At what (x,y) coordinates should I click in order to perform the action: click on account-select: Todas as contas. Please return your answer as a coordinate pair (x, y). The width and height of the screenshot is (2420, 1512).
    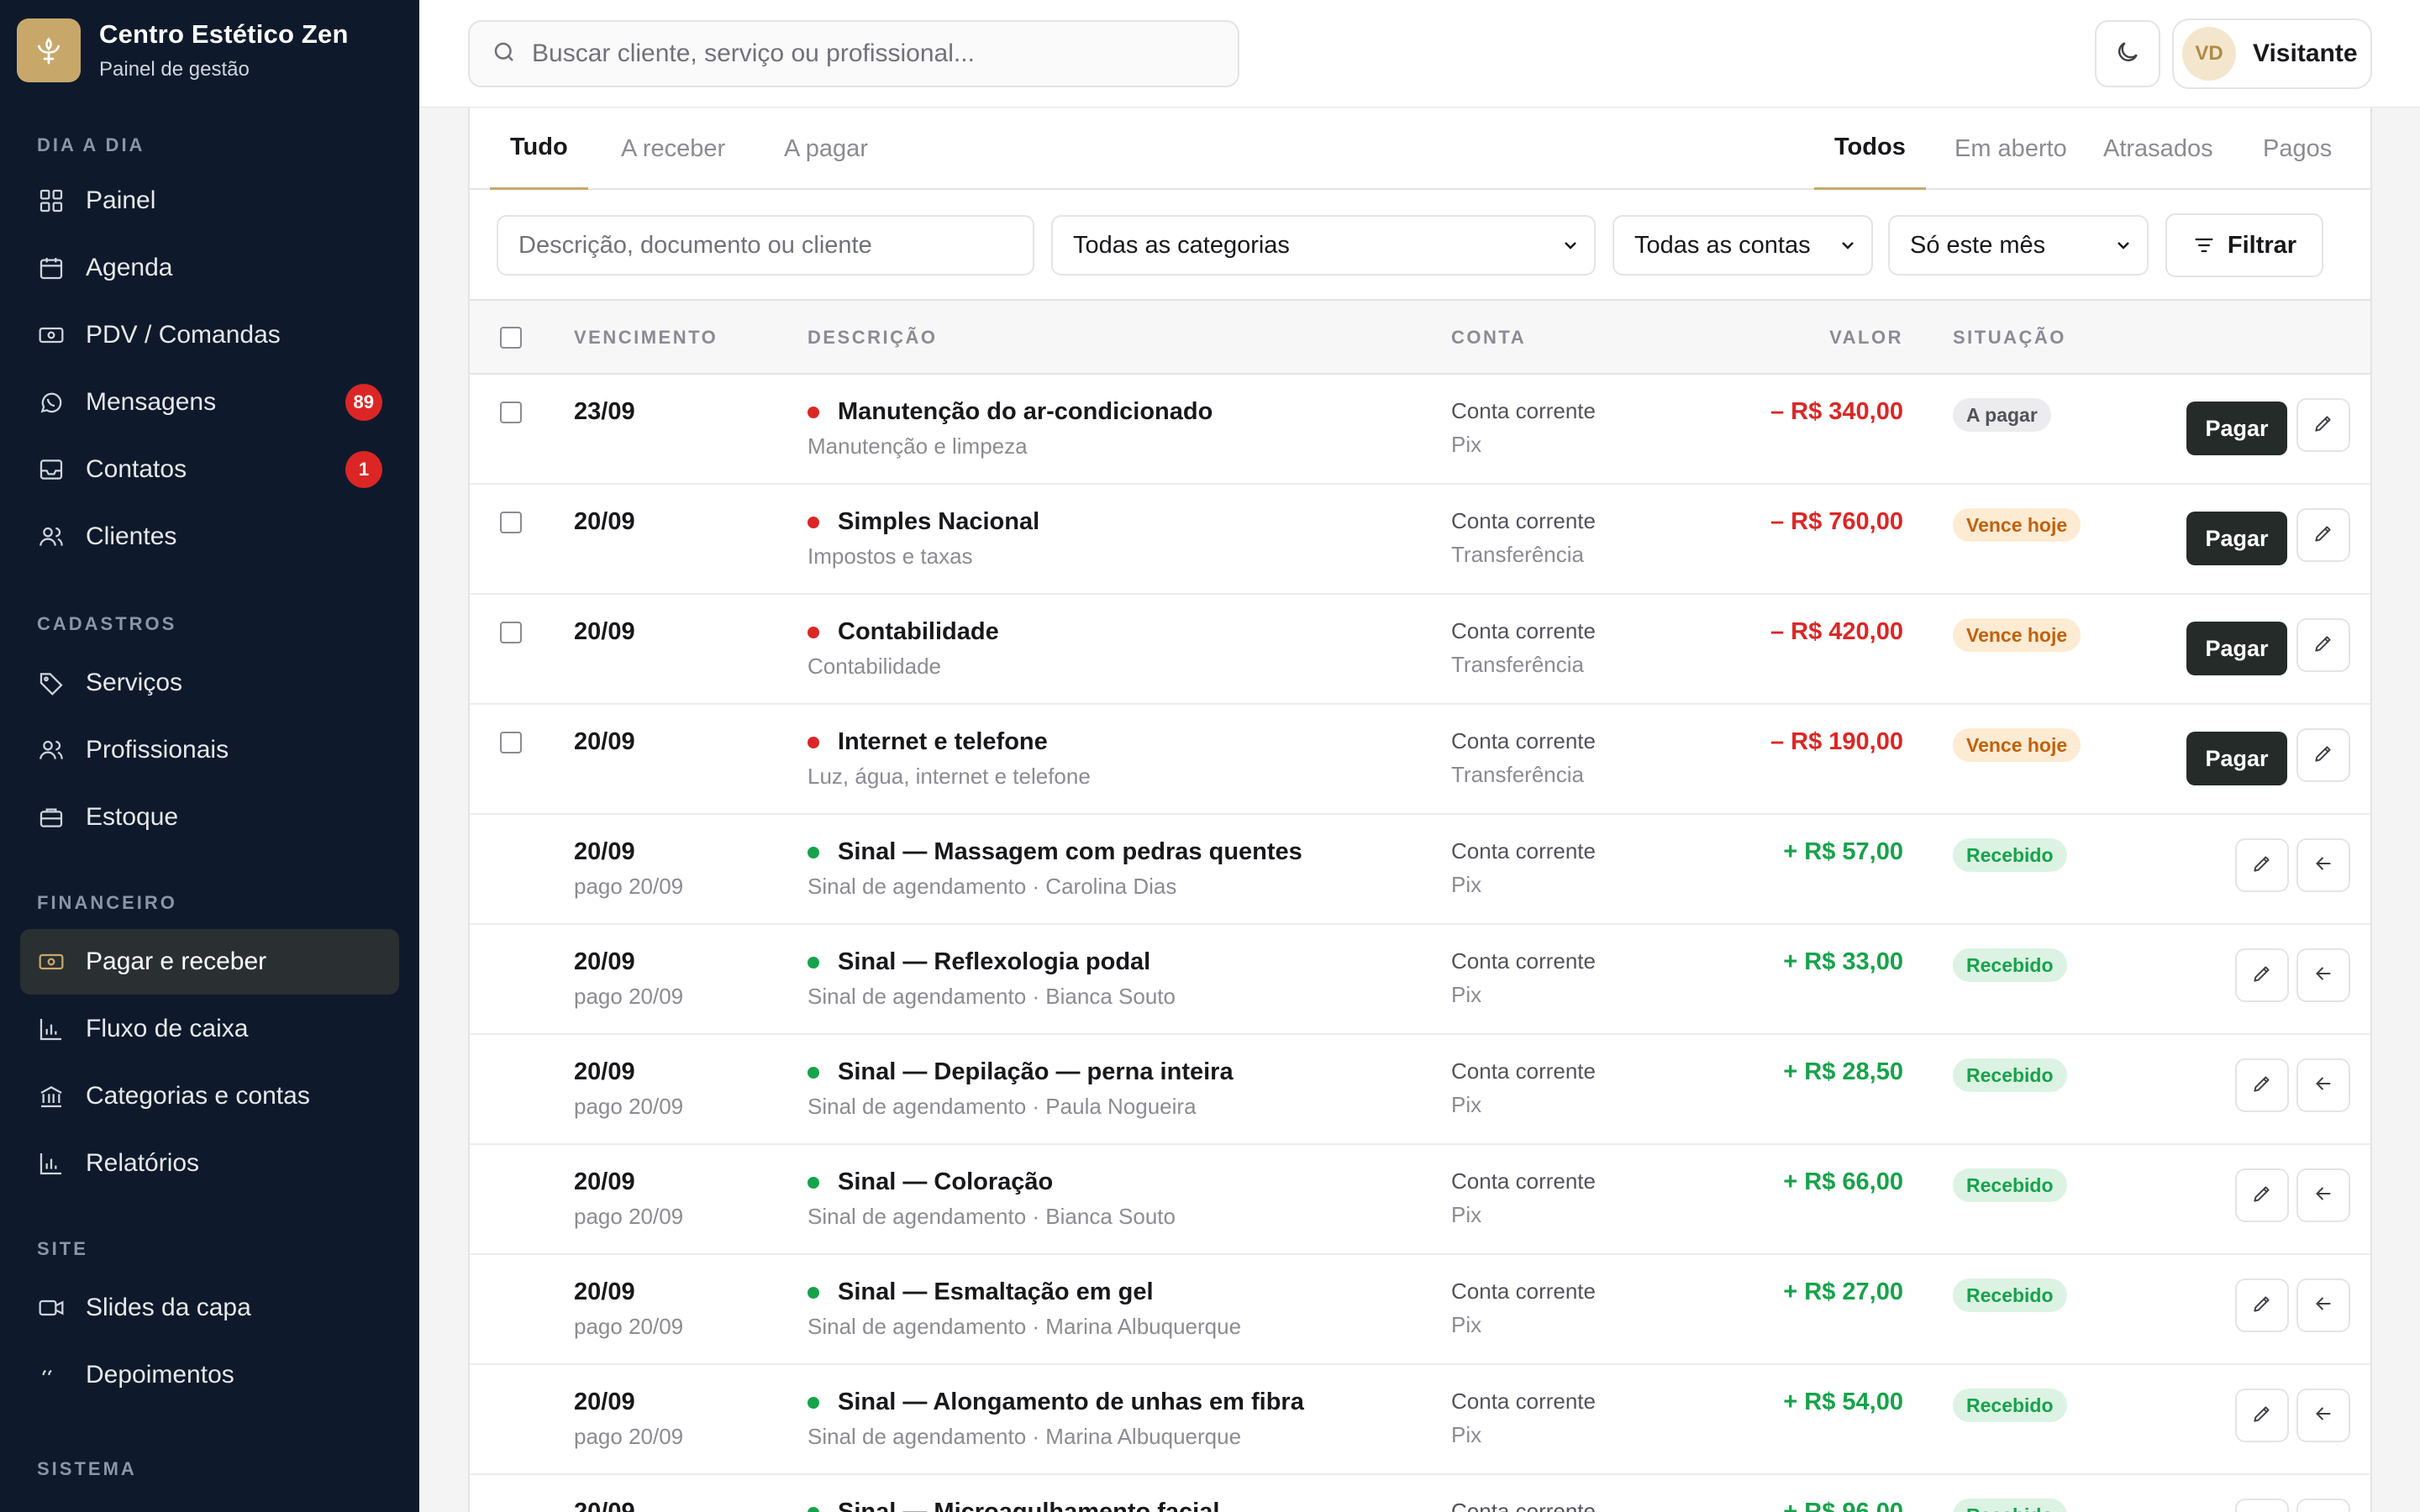
    Looking at the image, I should click on (1742, 245).